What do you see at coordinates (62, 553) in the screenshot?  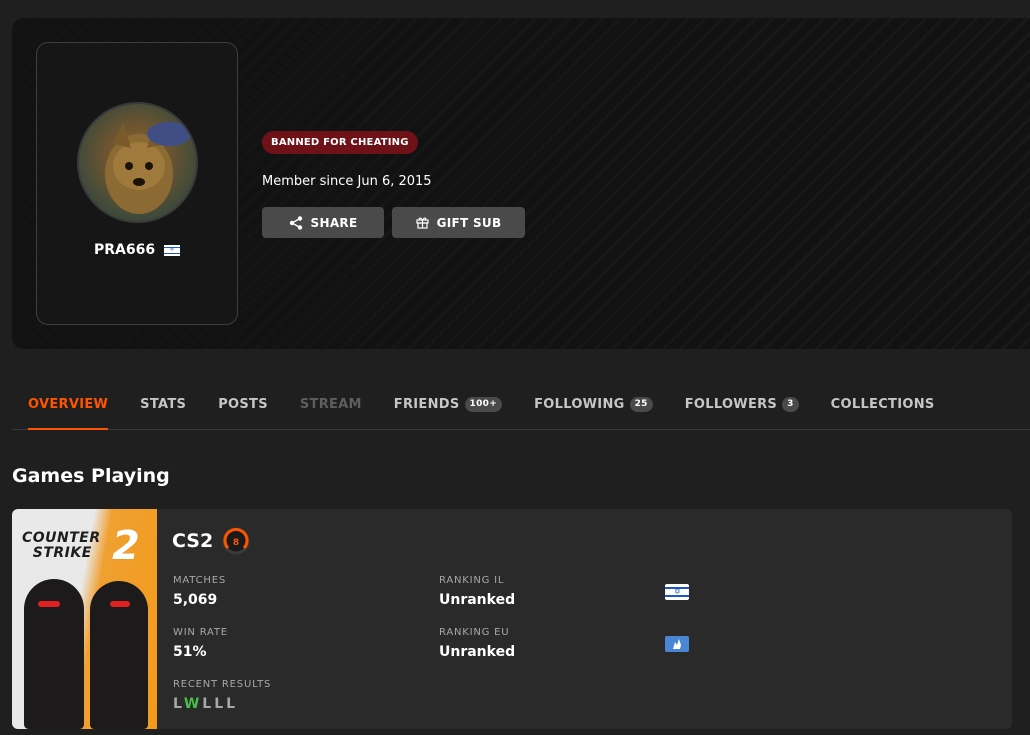 I see `cover-line2: STRIKE` at bounding box center [62, 553].